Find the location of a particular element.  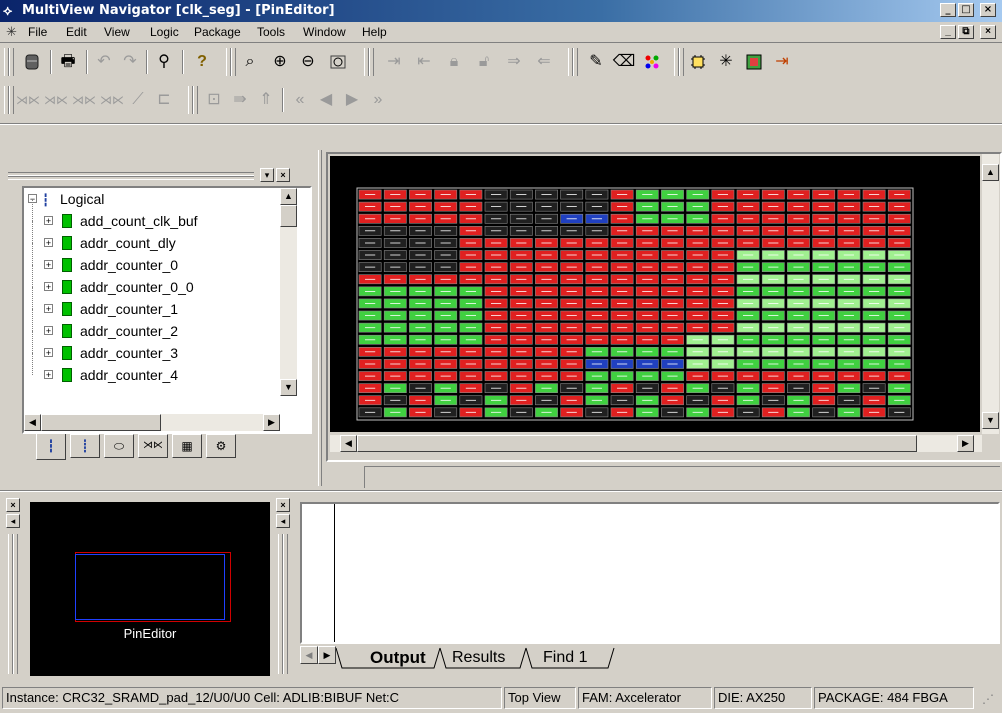

import-icon: ⊡ is located at coordinates (214, 100).